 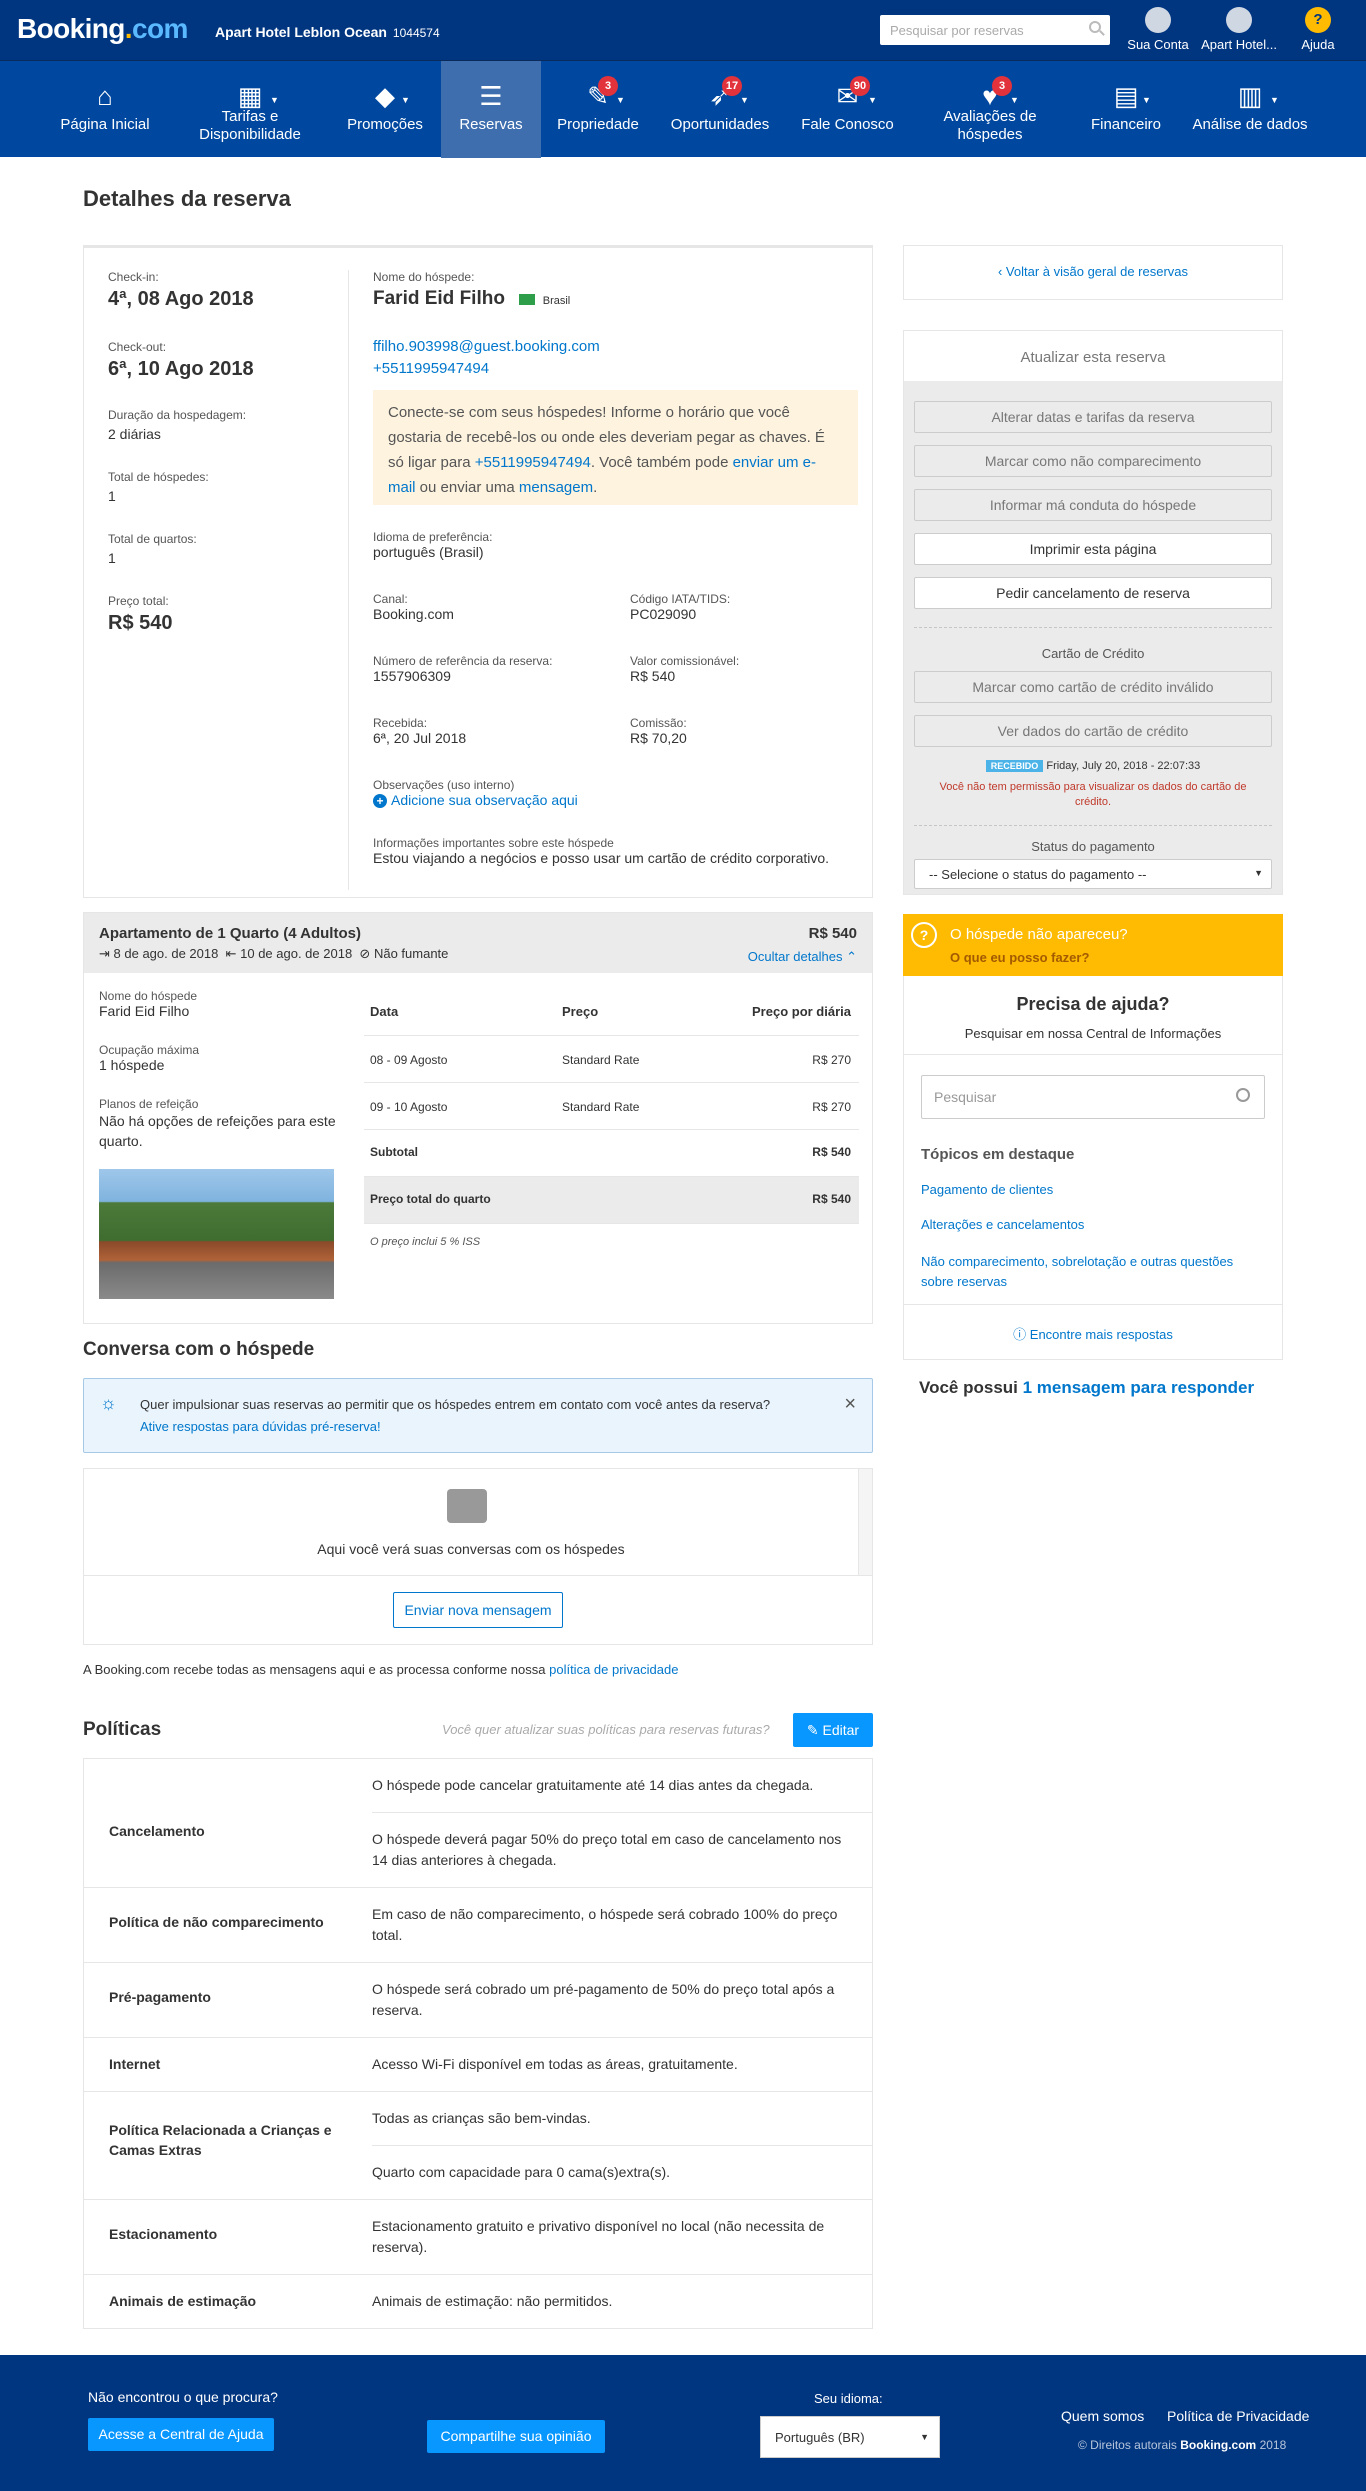 I want to click on nav-analytics: ▥ ▼ Análise de dados, so click(x=1250, y=109).